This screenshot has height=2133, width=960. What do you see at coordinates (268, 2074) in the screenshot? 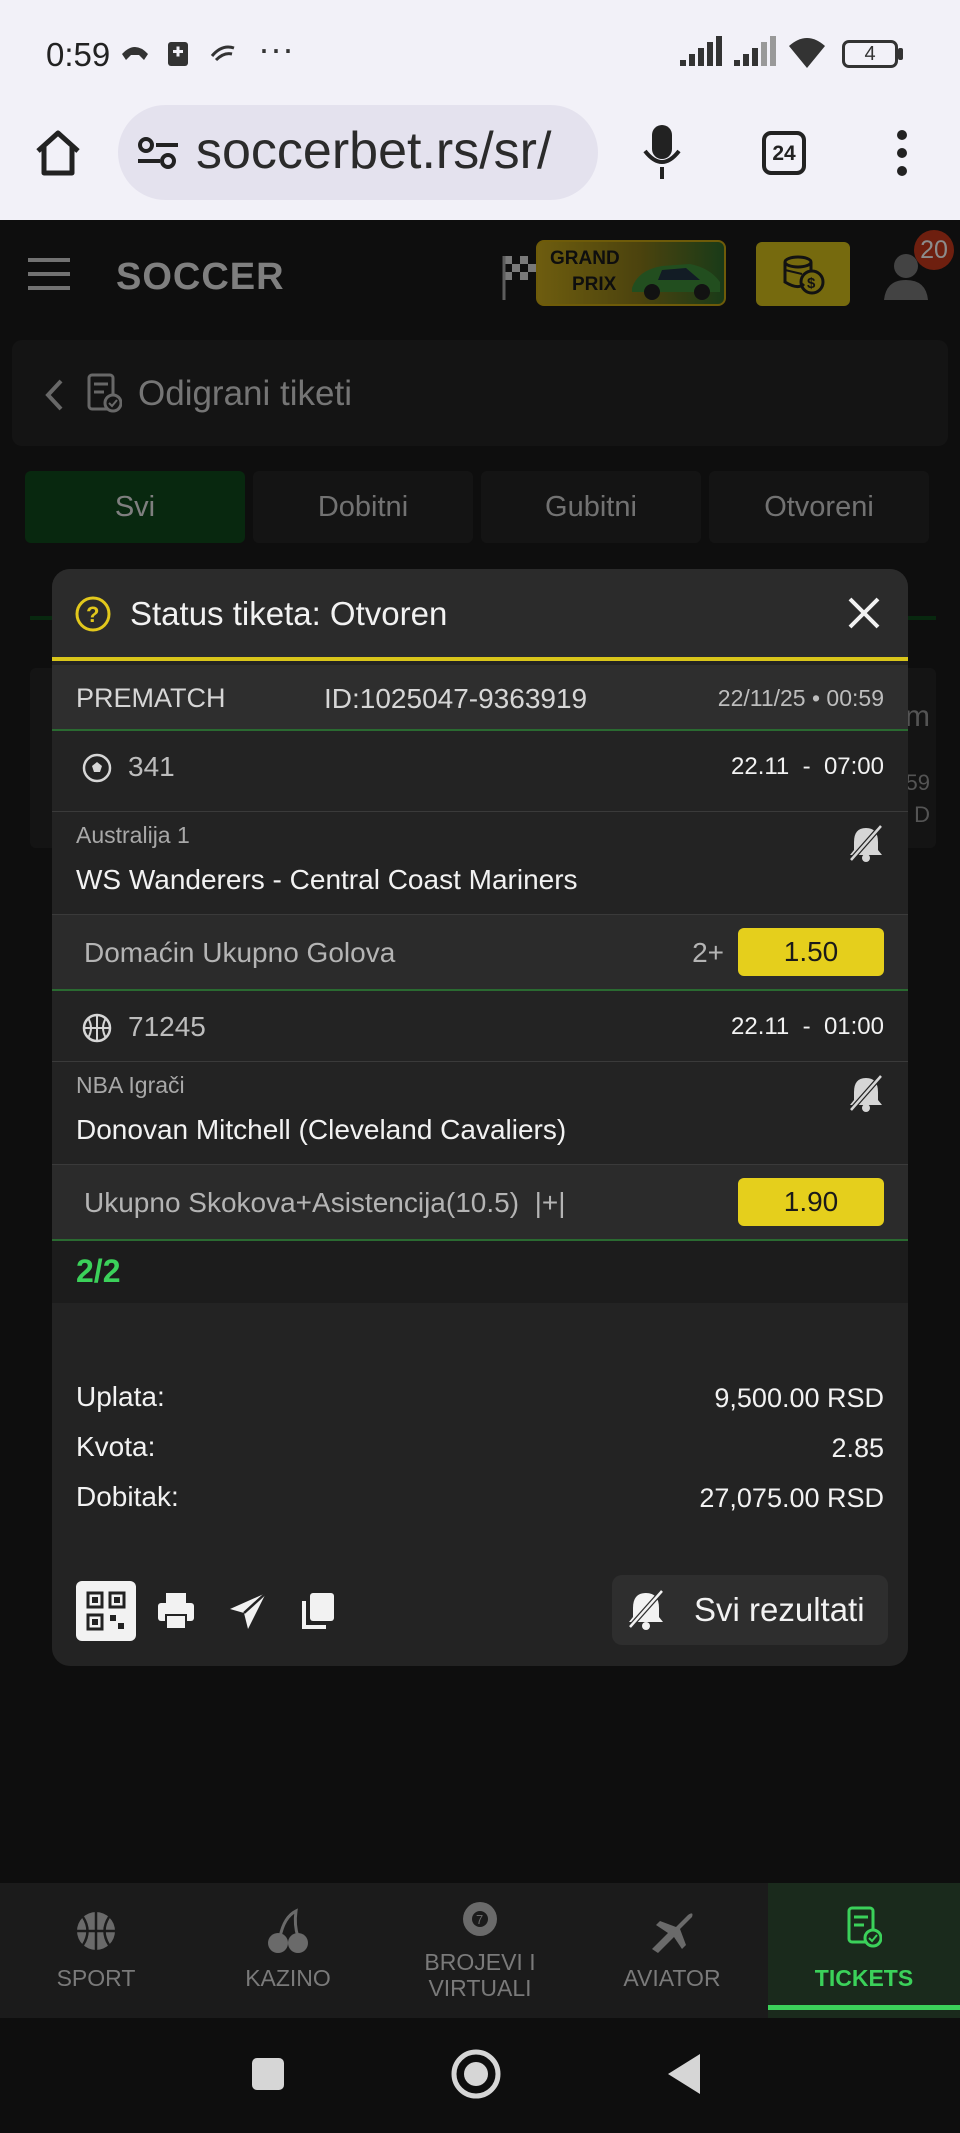
I see `recent-apps-icon` at bounding box center [268, 2074].